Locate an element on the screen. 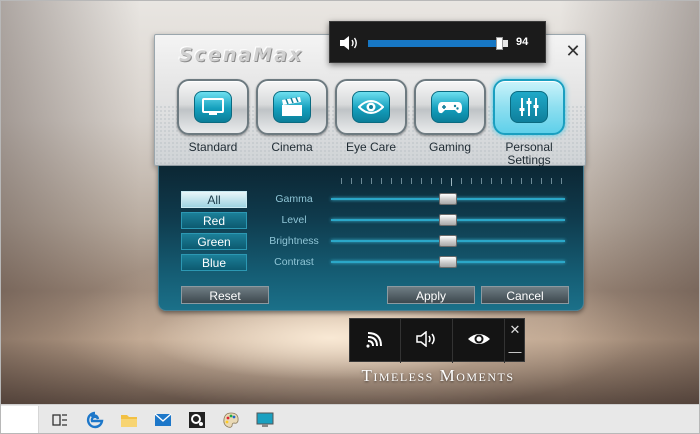 The width and height of the screenshot is (700, 434). mode-gaming-button is located at coordinates (450, 107).